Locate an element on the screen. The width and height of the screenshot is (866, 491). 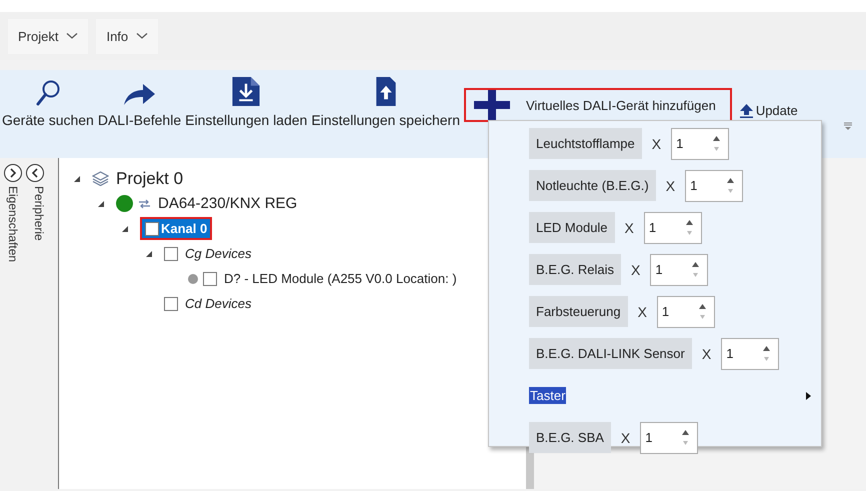
layers-icon is located at coordinates (100, 178).